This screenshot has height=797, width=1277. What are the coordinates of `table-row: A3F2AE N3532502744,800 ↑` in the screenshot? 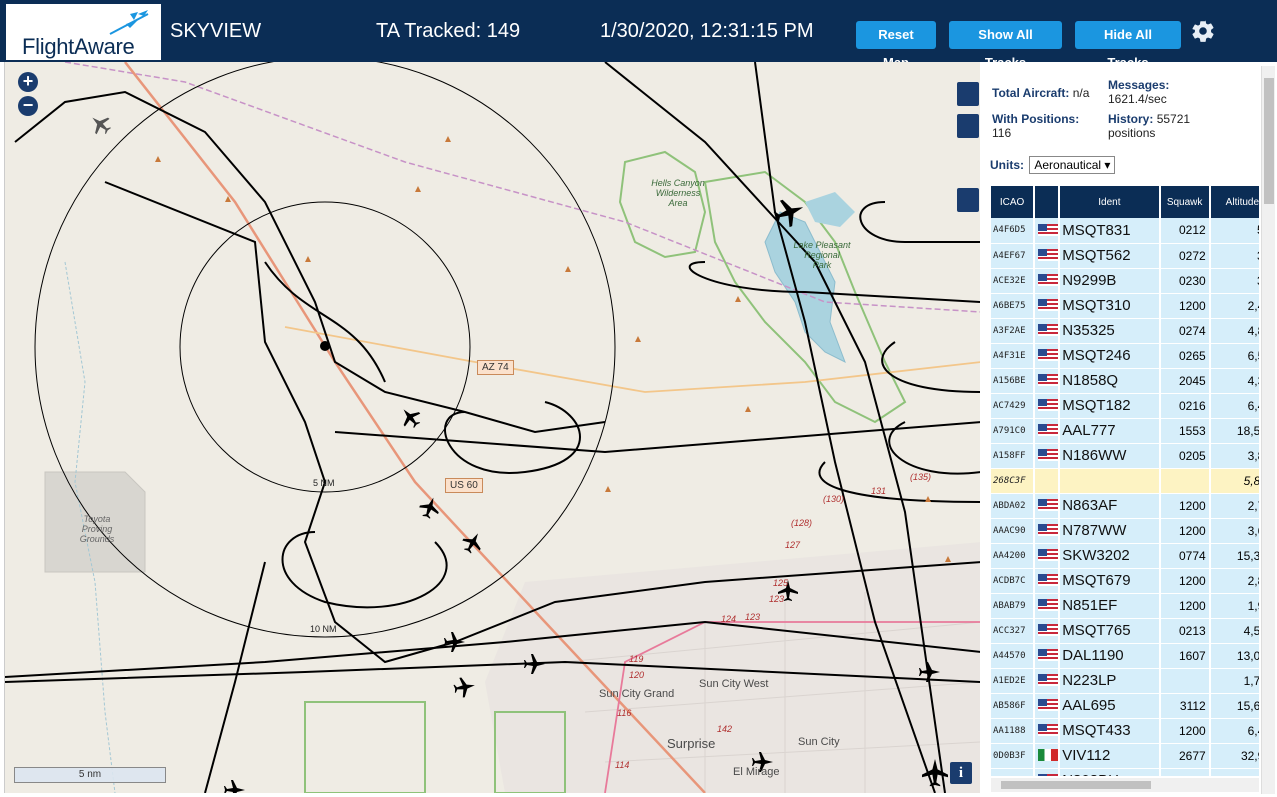 It's located at (1125, 331).